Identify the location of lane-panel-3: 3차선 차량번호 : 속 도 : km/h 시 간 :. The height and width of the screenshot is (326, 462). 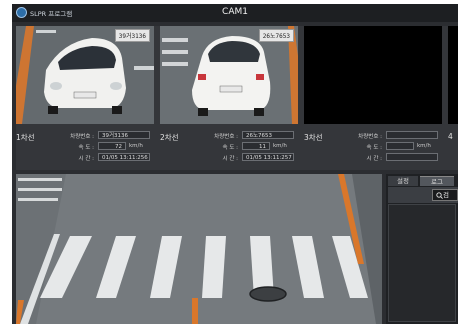
(375, 98).